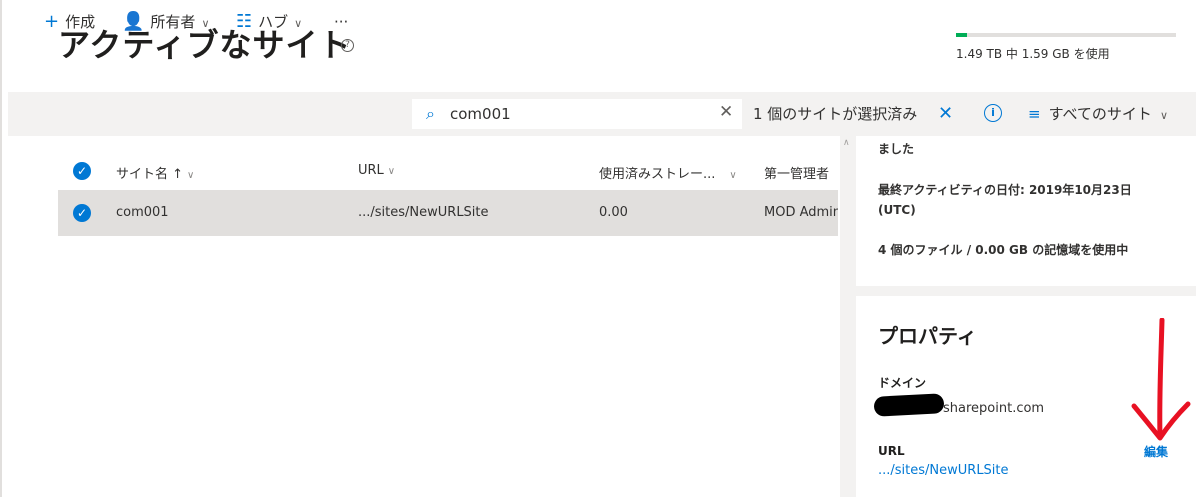 This screenshot has height=497, width=1196. I want to click on overview-partial-text: ました, so click(896, 149).